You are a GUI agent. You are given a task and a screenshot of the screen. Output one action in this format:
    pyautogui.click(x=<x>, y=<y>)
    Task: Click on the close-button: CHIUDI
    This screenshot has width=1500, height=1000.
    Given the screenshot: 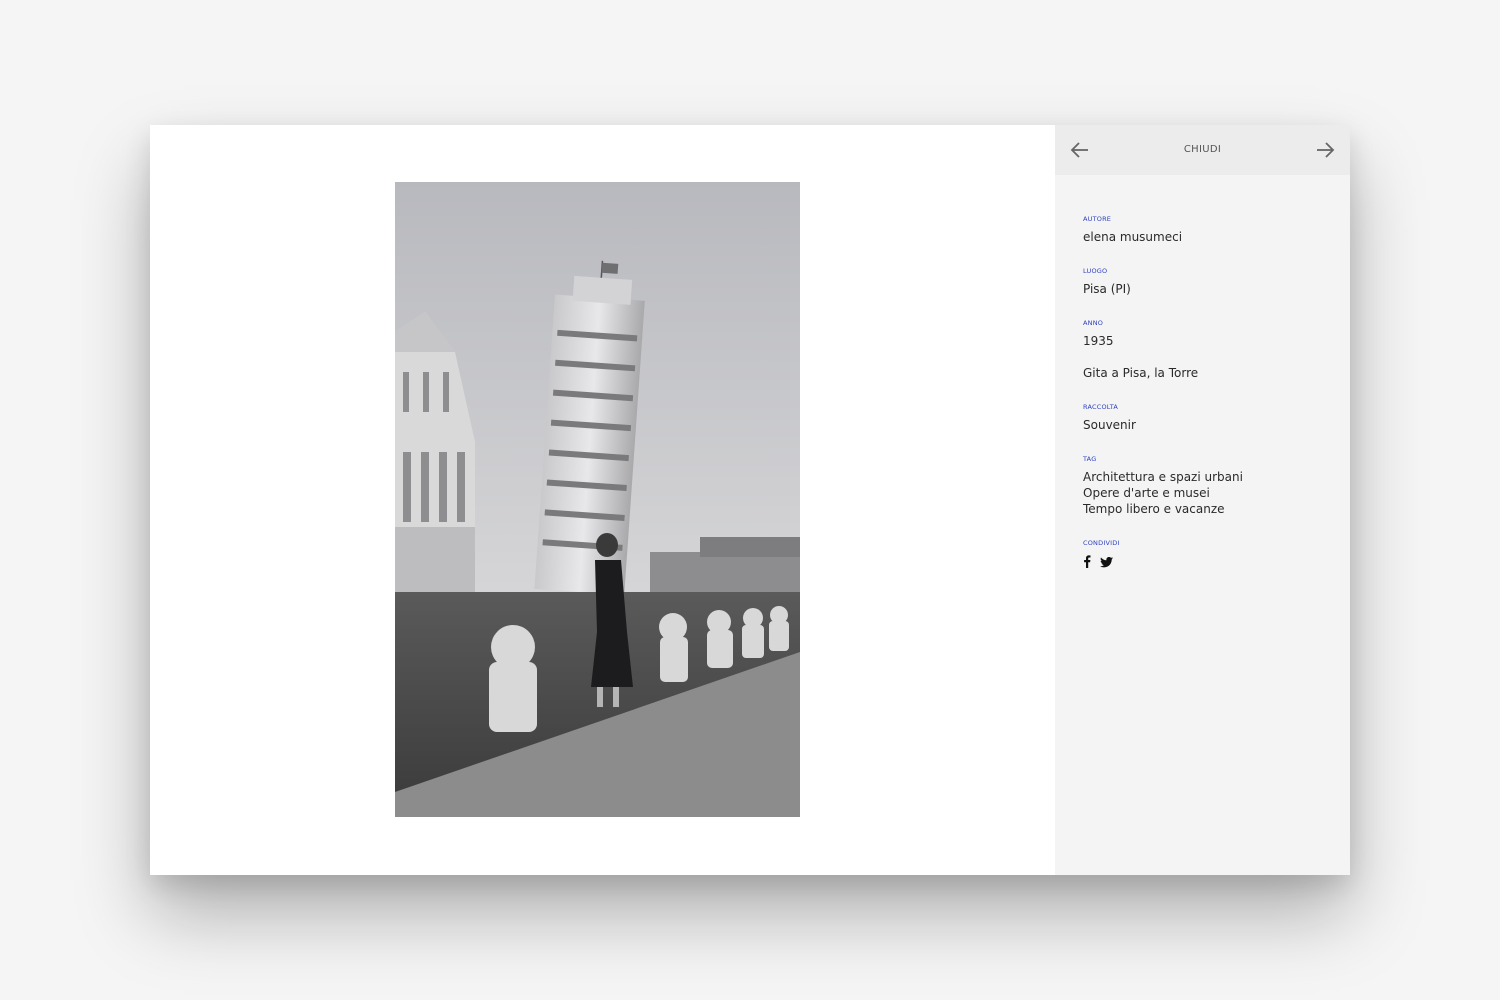 What is the action you would take?
    pyautogui.click(x=1202, y=149)
    